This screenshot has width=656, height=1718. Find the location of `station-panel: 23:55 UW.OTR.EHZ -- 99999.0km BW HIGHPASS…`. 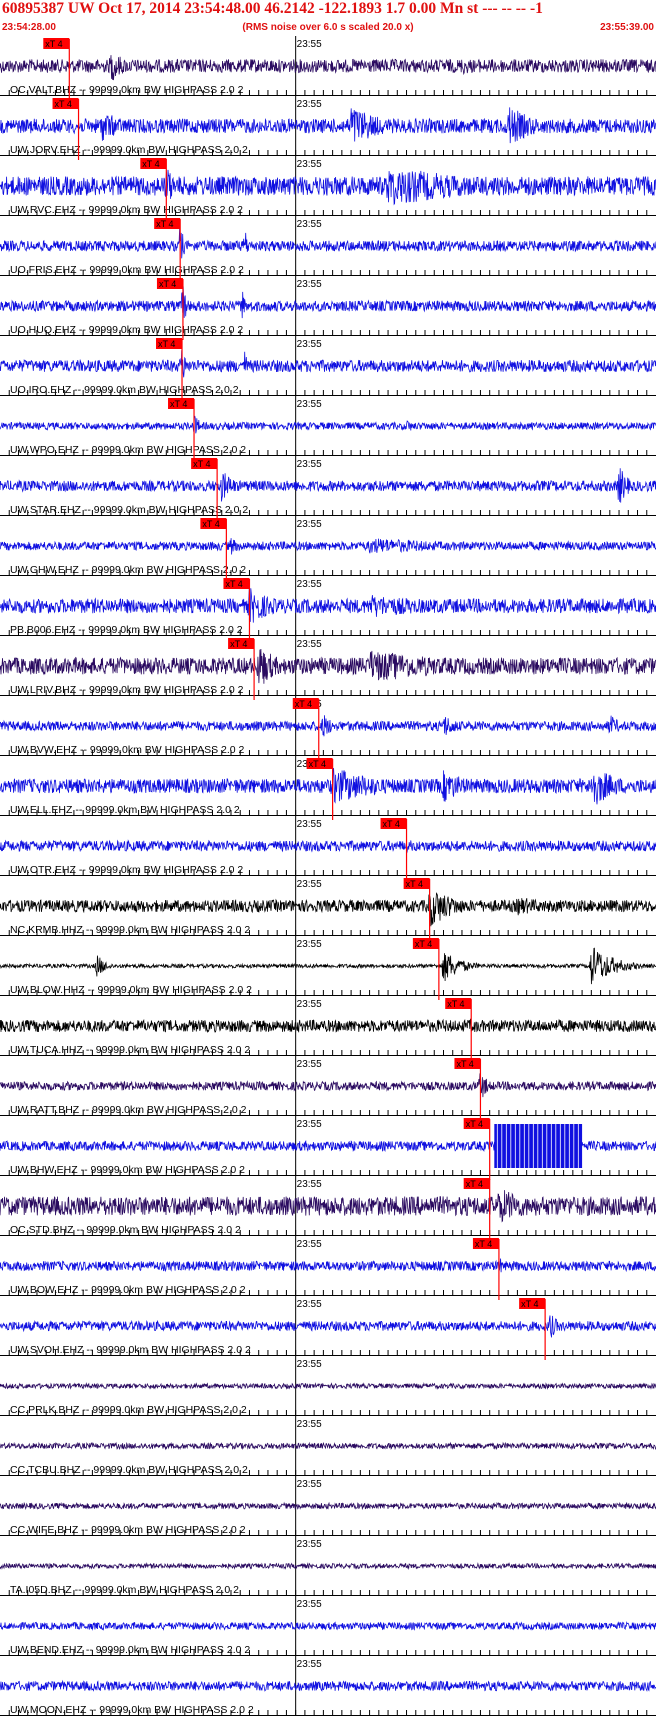

station-panel: 23:55 UW.OTR.EHZ -- 99999.0km BW HIGHPASS… is located at coordinates (328, 848).